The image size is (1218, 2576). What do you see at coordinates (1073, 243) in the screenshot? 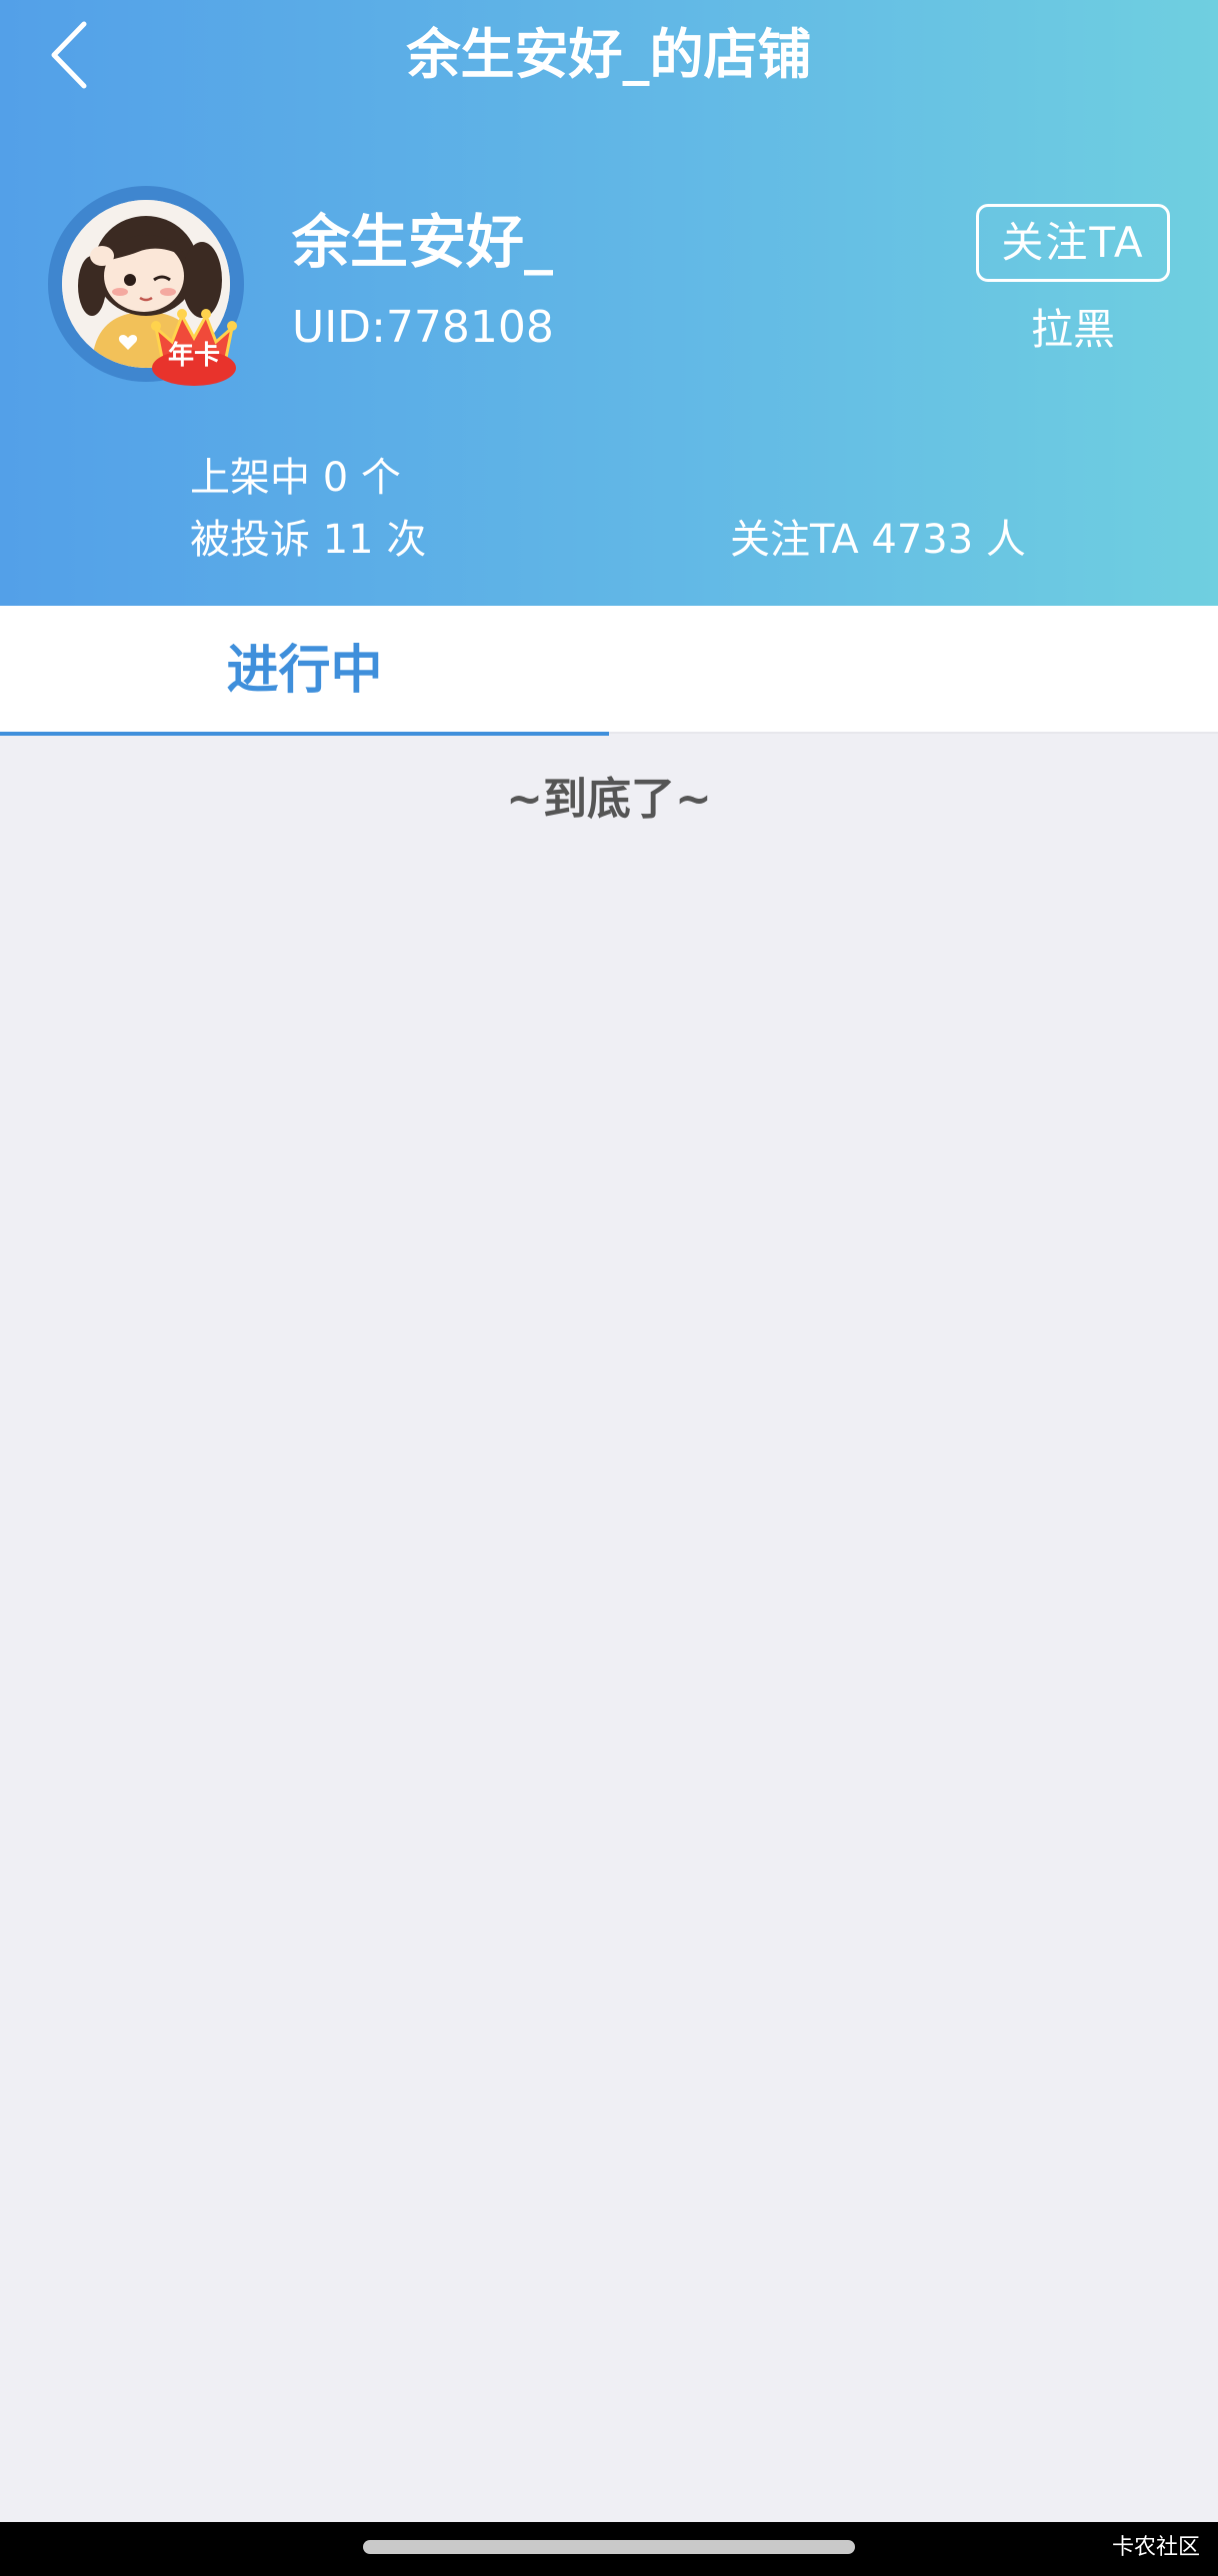
I see `follow-button: 关注TA` at bounding box center [1073, 243].